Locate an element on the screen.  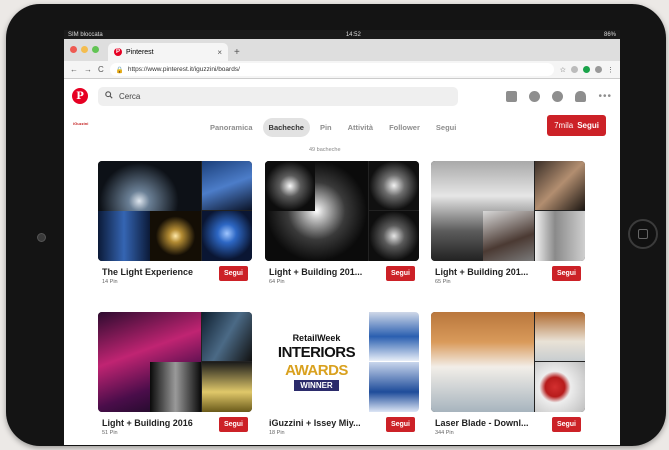
back-icon: ← is located at coordinates (74, 69).